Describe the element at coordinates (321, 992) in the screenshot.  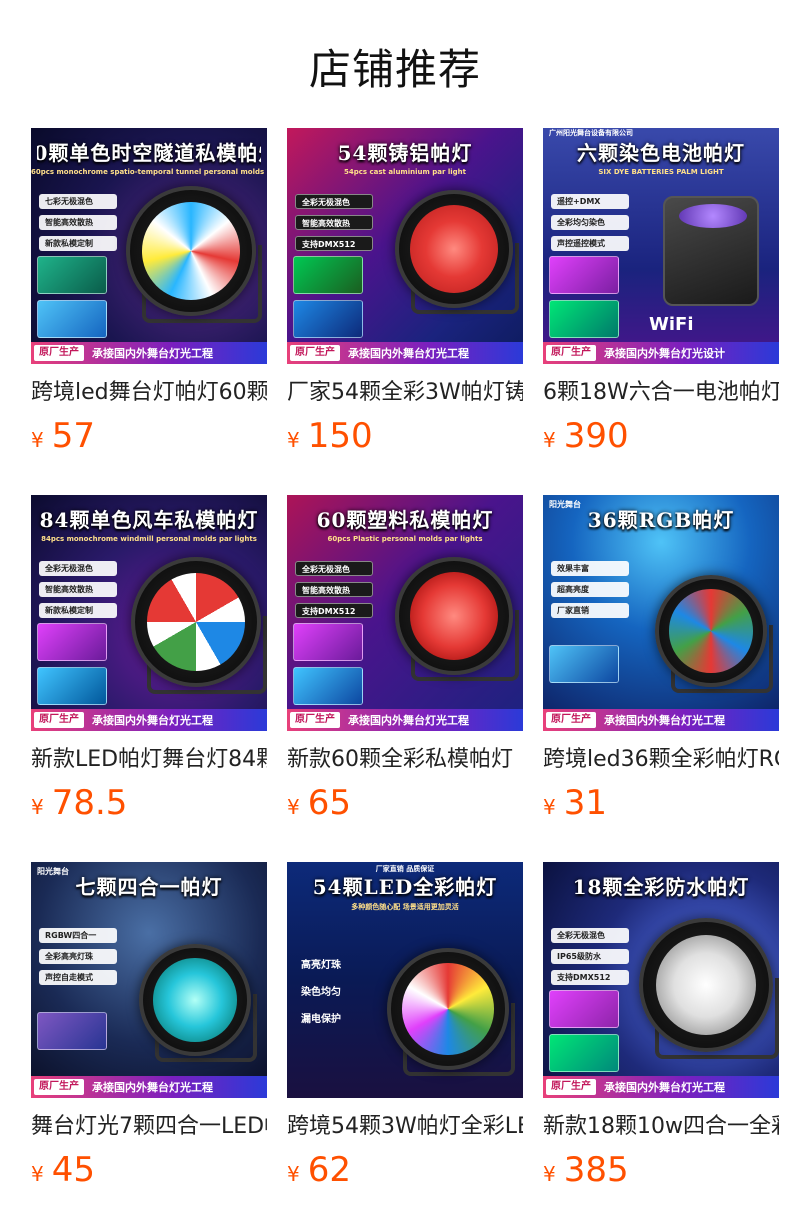
I see `feature-badge: 染色均匀` at that location.